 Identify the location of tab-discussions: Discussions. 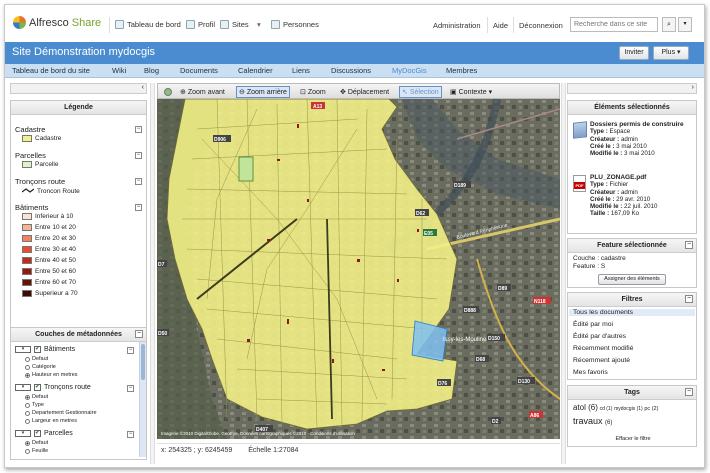
(351, 70).